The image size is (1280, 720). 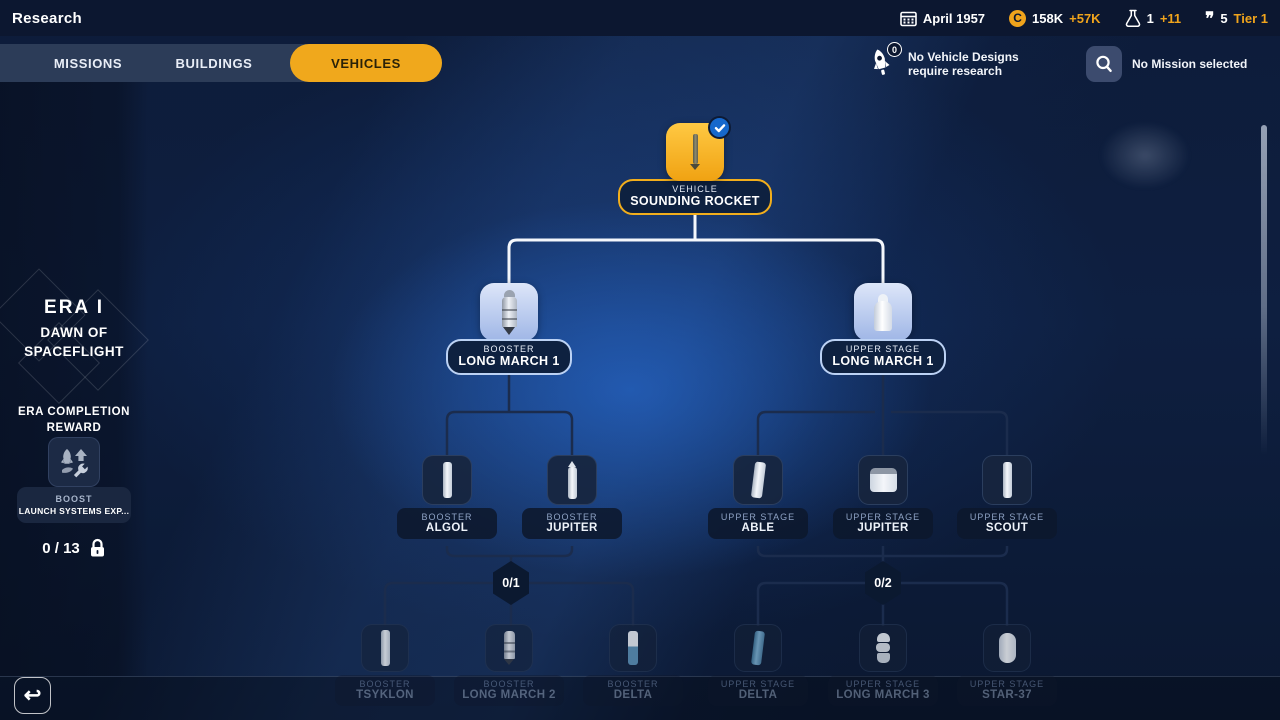 I want to click on era-progress: 0 / 13, so click(x=74, y=548).